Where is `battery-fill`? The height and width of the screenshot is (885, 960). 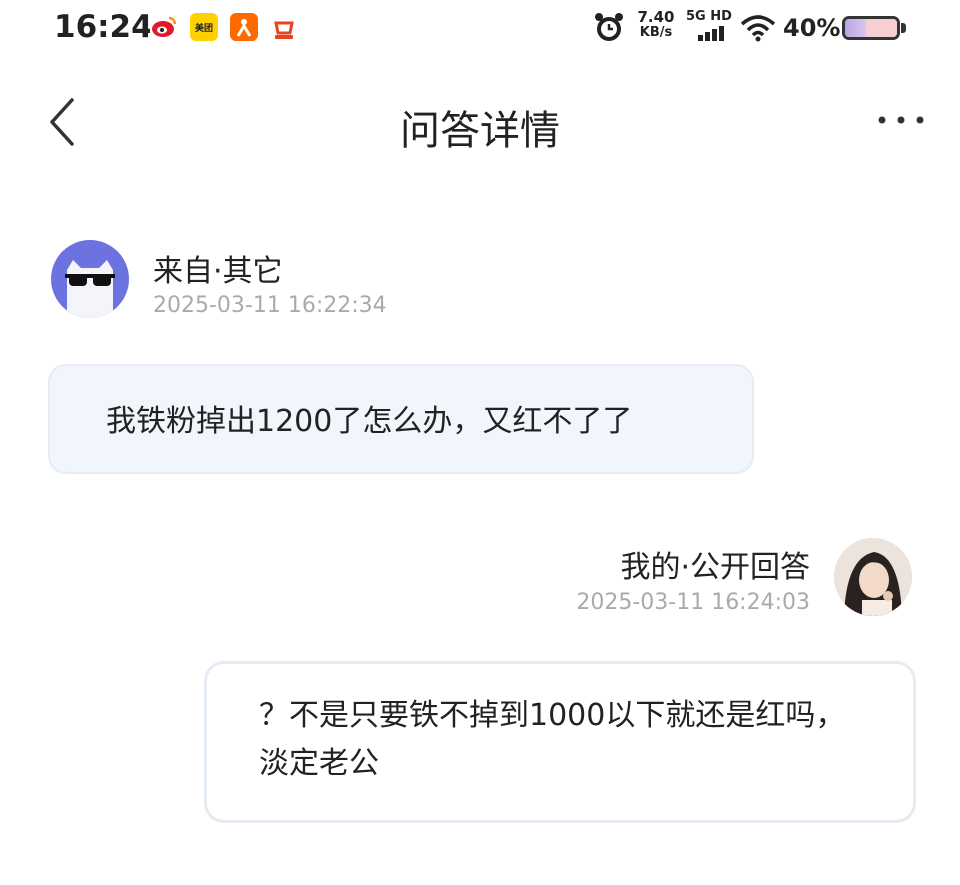 battery-fill is located at coordinates (855, 28).